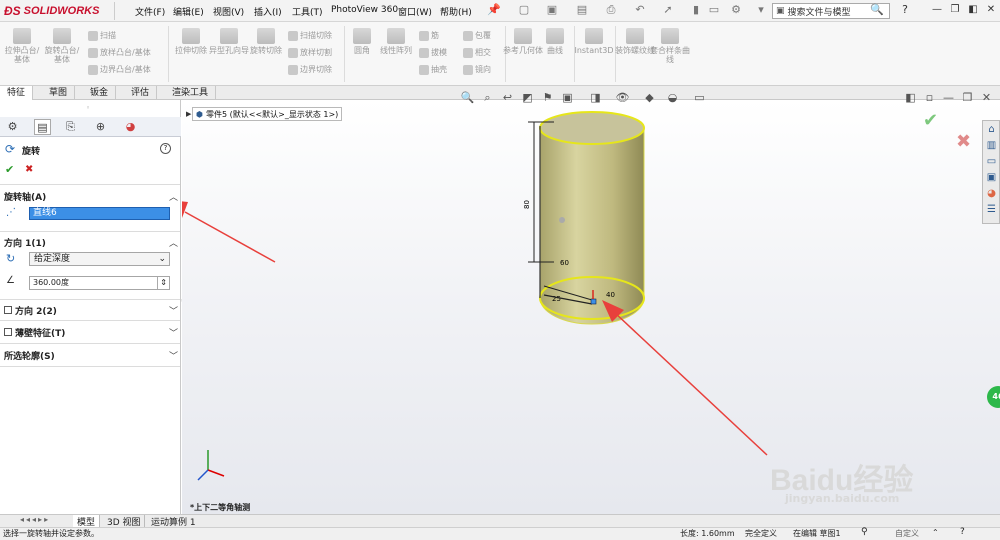  What do you see at coordinates (42, 127) in the screenshot?
I see `property-manager-icon: ▤` at bounding box center [42, 127].